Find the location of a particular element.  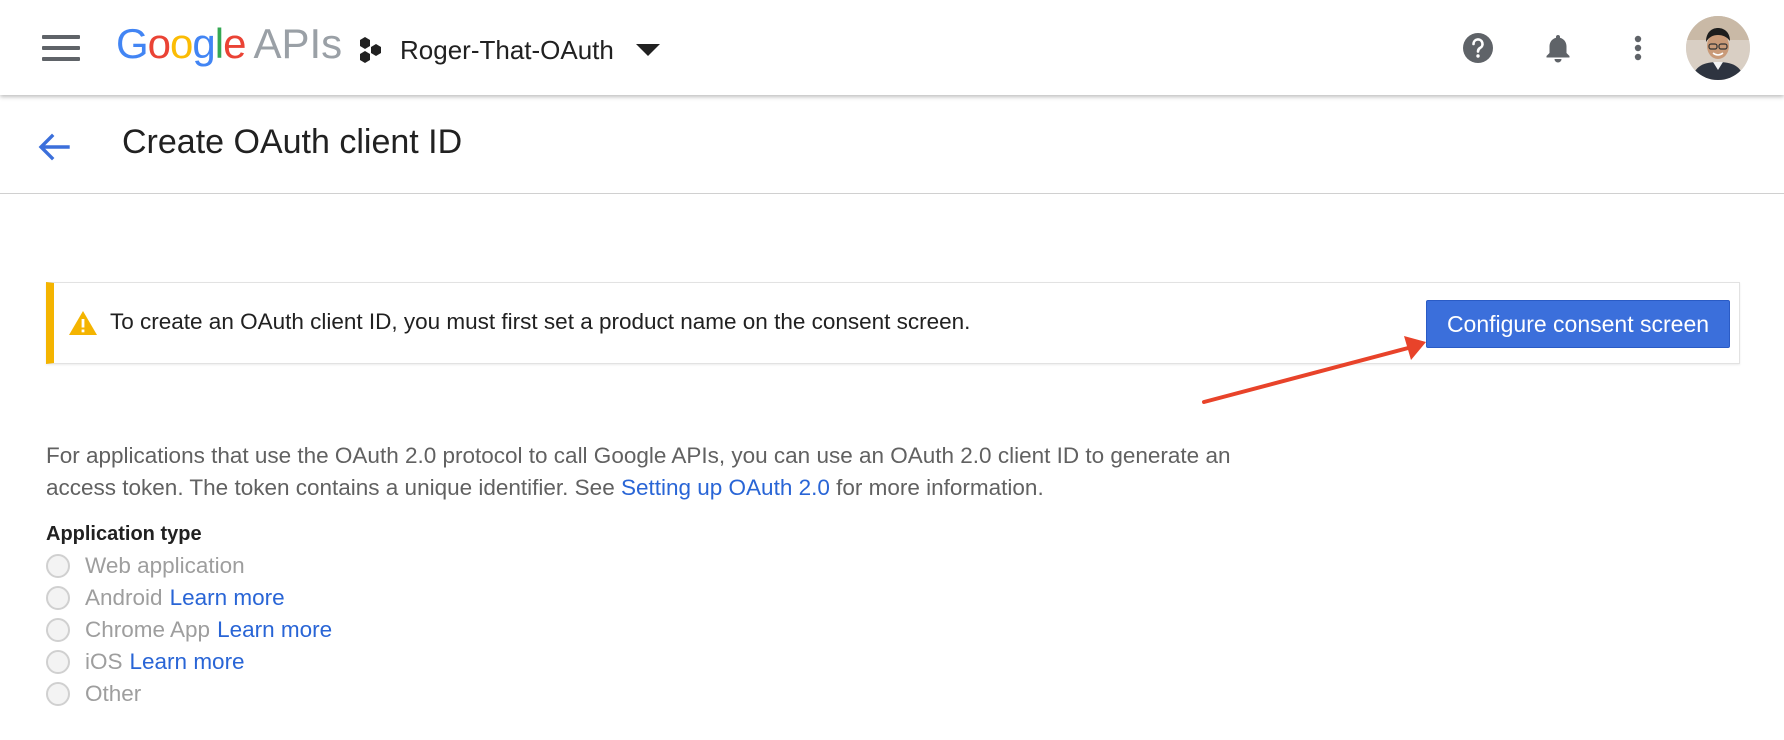

project-name: Roger-That-OAuth is located at coordinates (507, 49).